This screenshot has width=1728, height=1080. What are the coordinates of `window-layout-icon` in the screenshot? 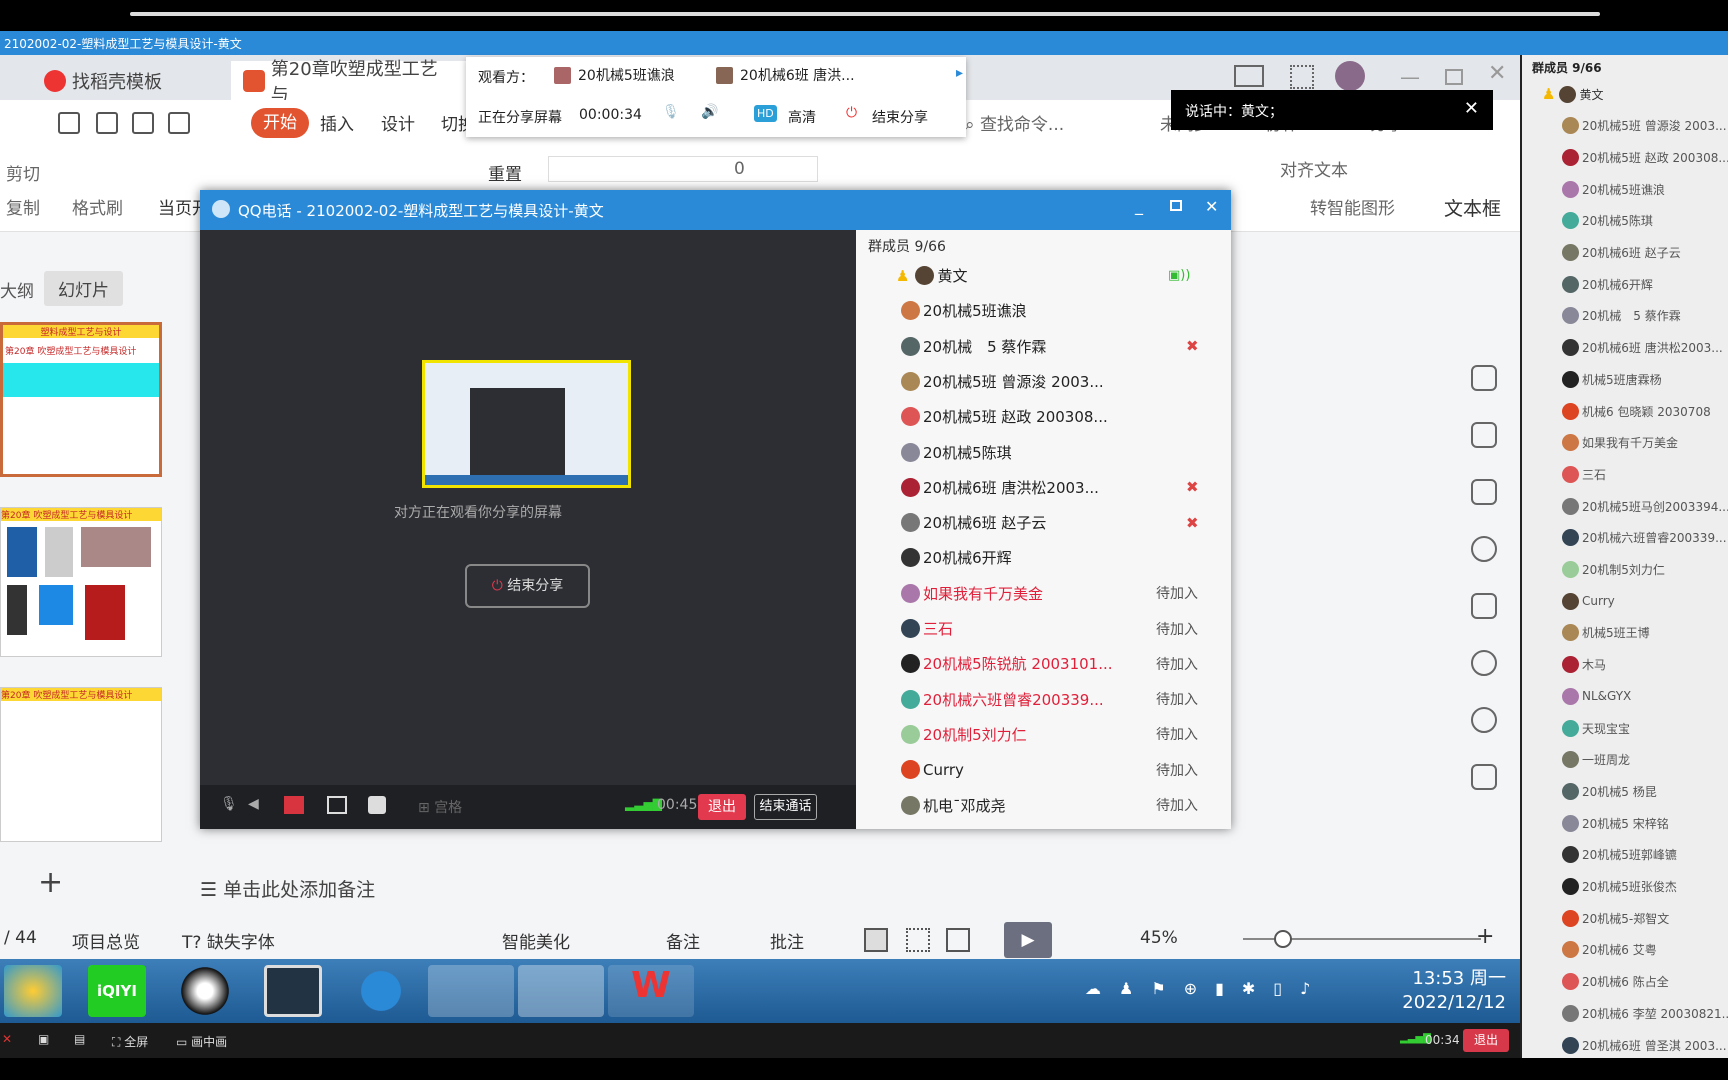 It's located at (1249, 76).